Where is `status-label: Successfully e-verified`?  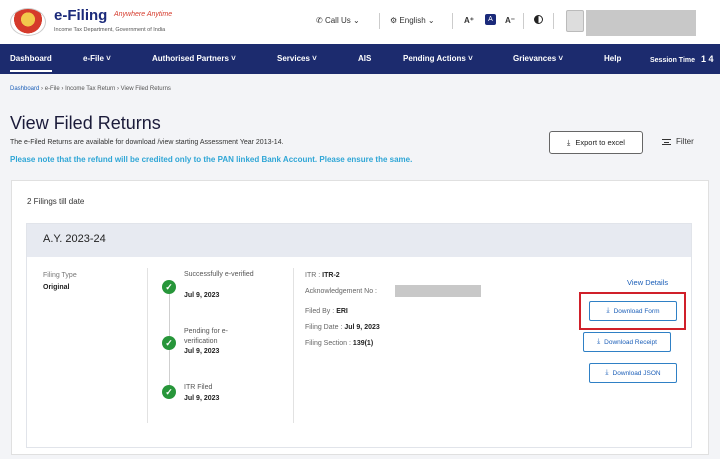 status-label: Successfully e-verified is located at coordinates (219, 274).